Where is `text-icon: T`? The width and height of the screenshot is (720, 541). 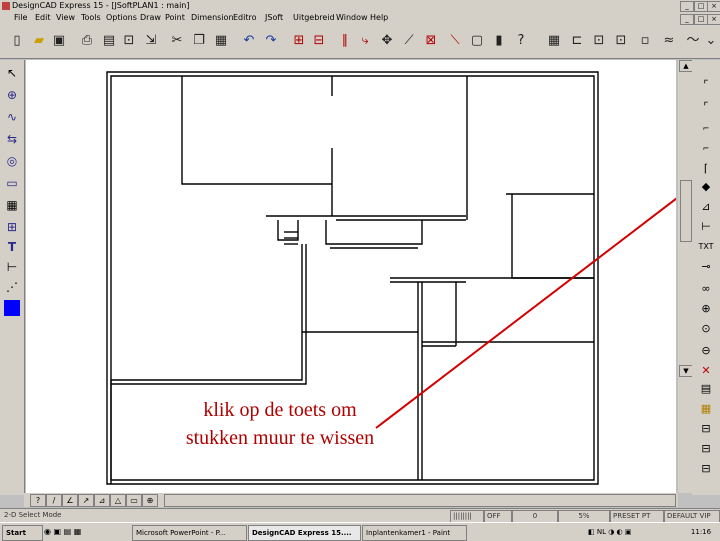 text-icon: T is located at coordinates (12, 247).